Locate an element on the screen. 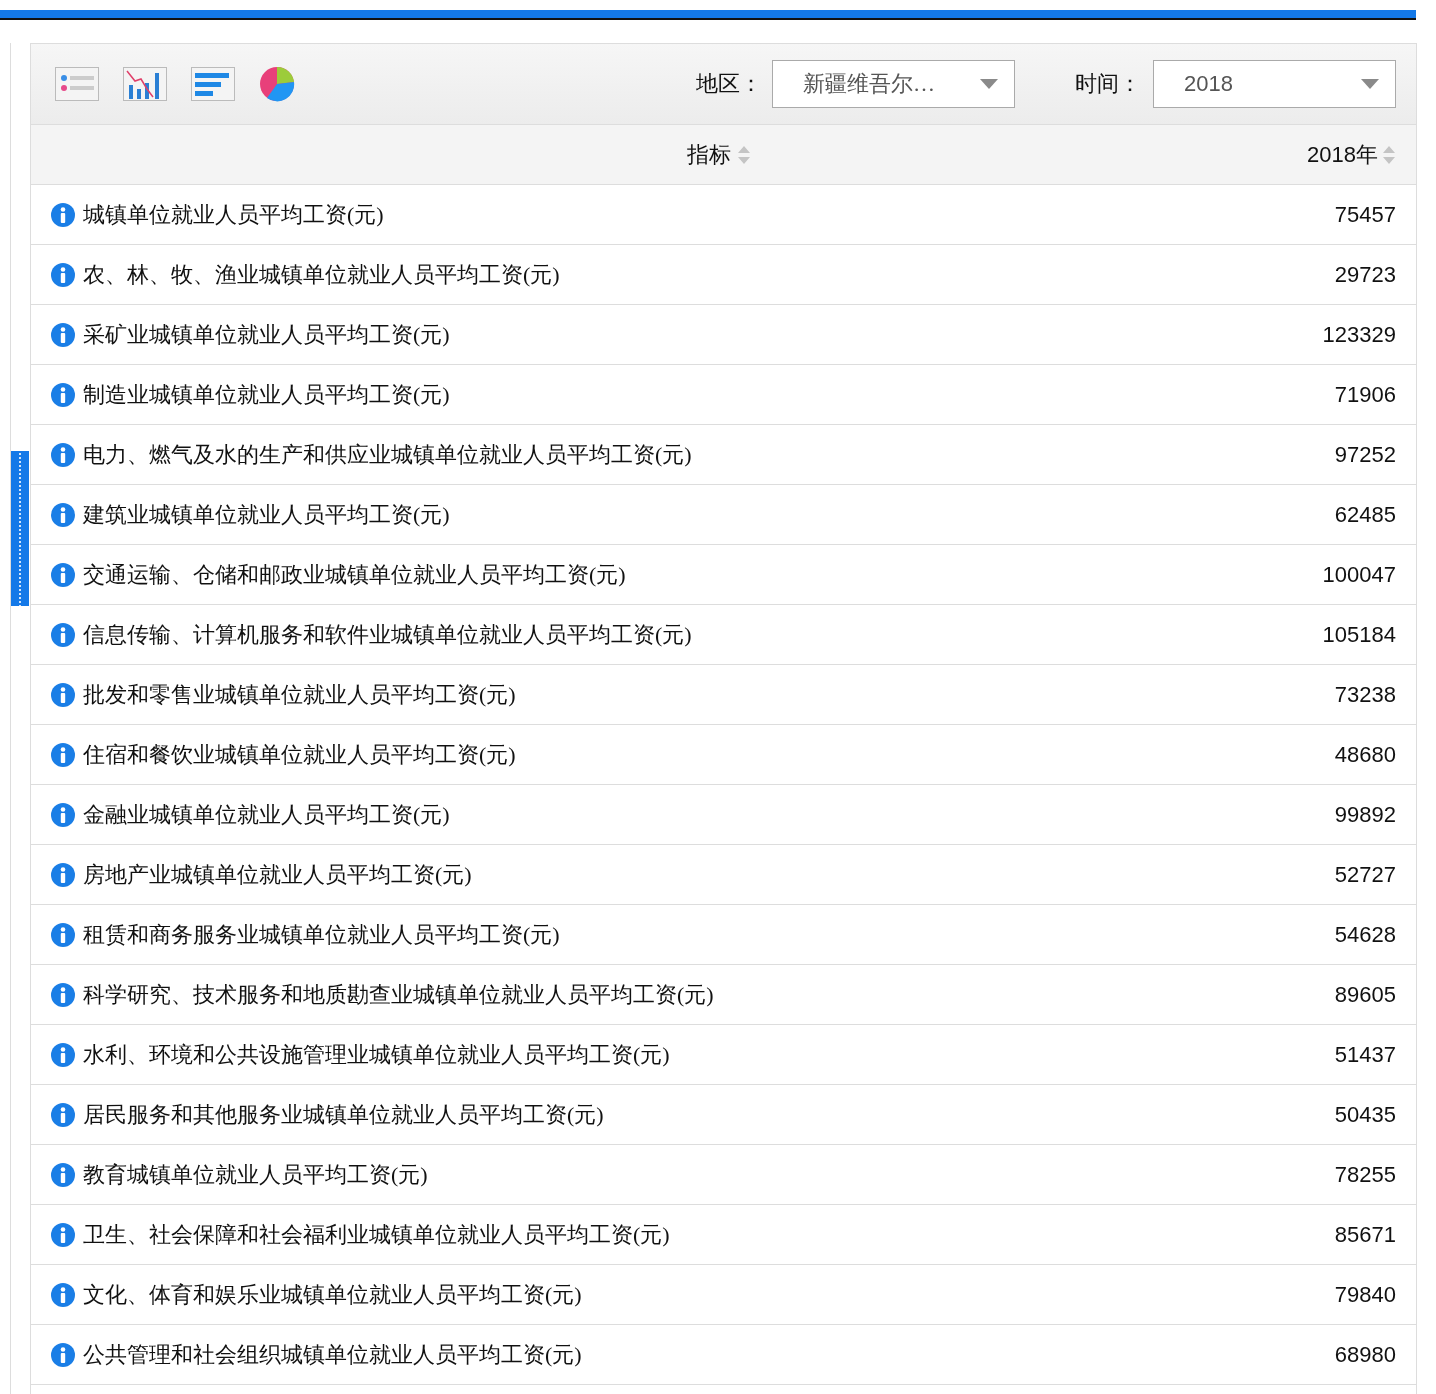 The height and width of the screenshot is (1394, 1436). indicator-name: 教育城镇单位就业人员平均工资(元) is located at coordinates (256, 1174).